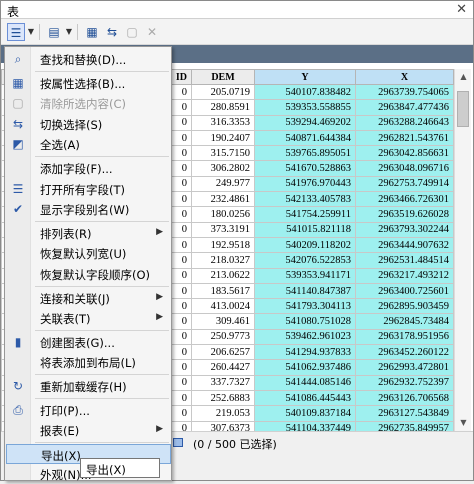  Describe the element at coordinates (305, 184) in the screenshot. I see `cell-y: 541976.970443` at that location.